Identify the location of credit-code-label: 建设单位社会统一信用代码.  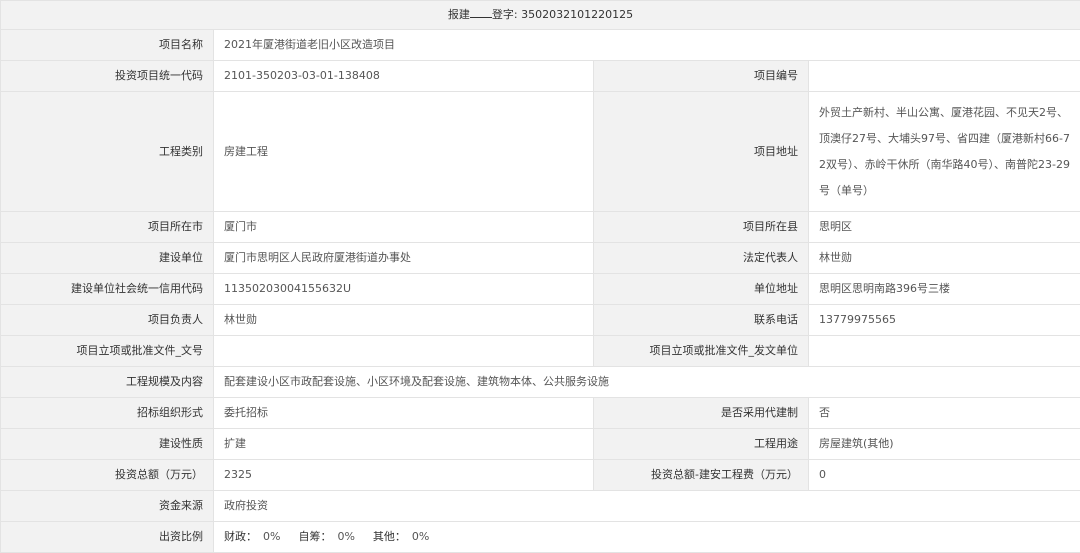
(107, 289).